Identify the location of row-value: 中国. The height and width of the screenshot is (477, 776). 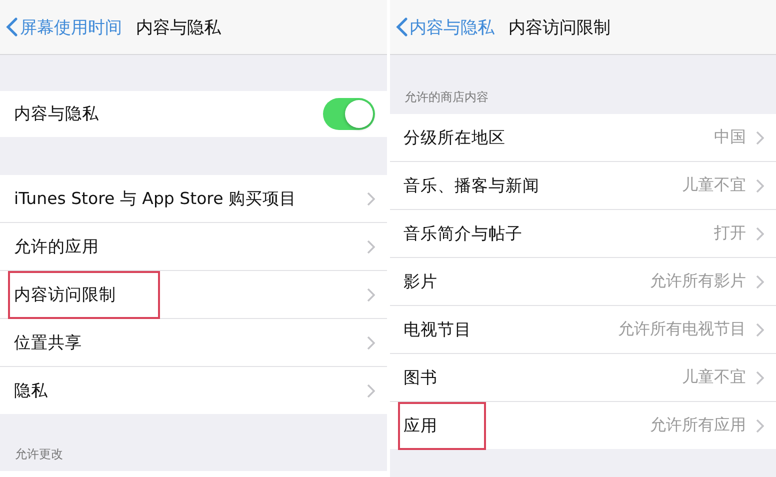
(730, 137).